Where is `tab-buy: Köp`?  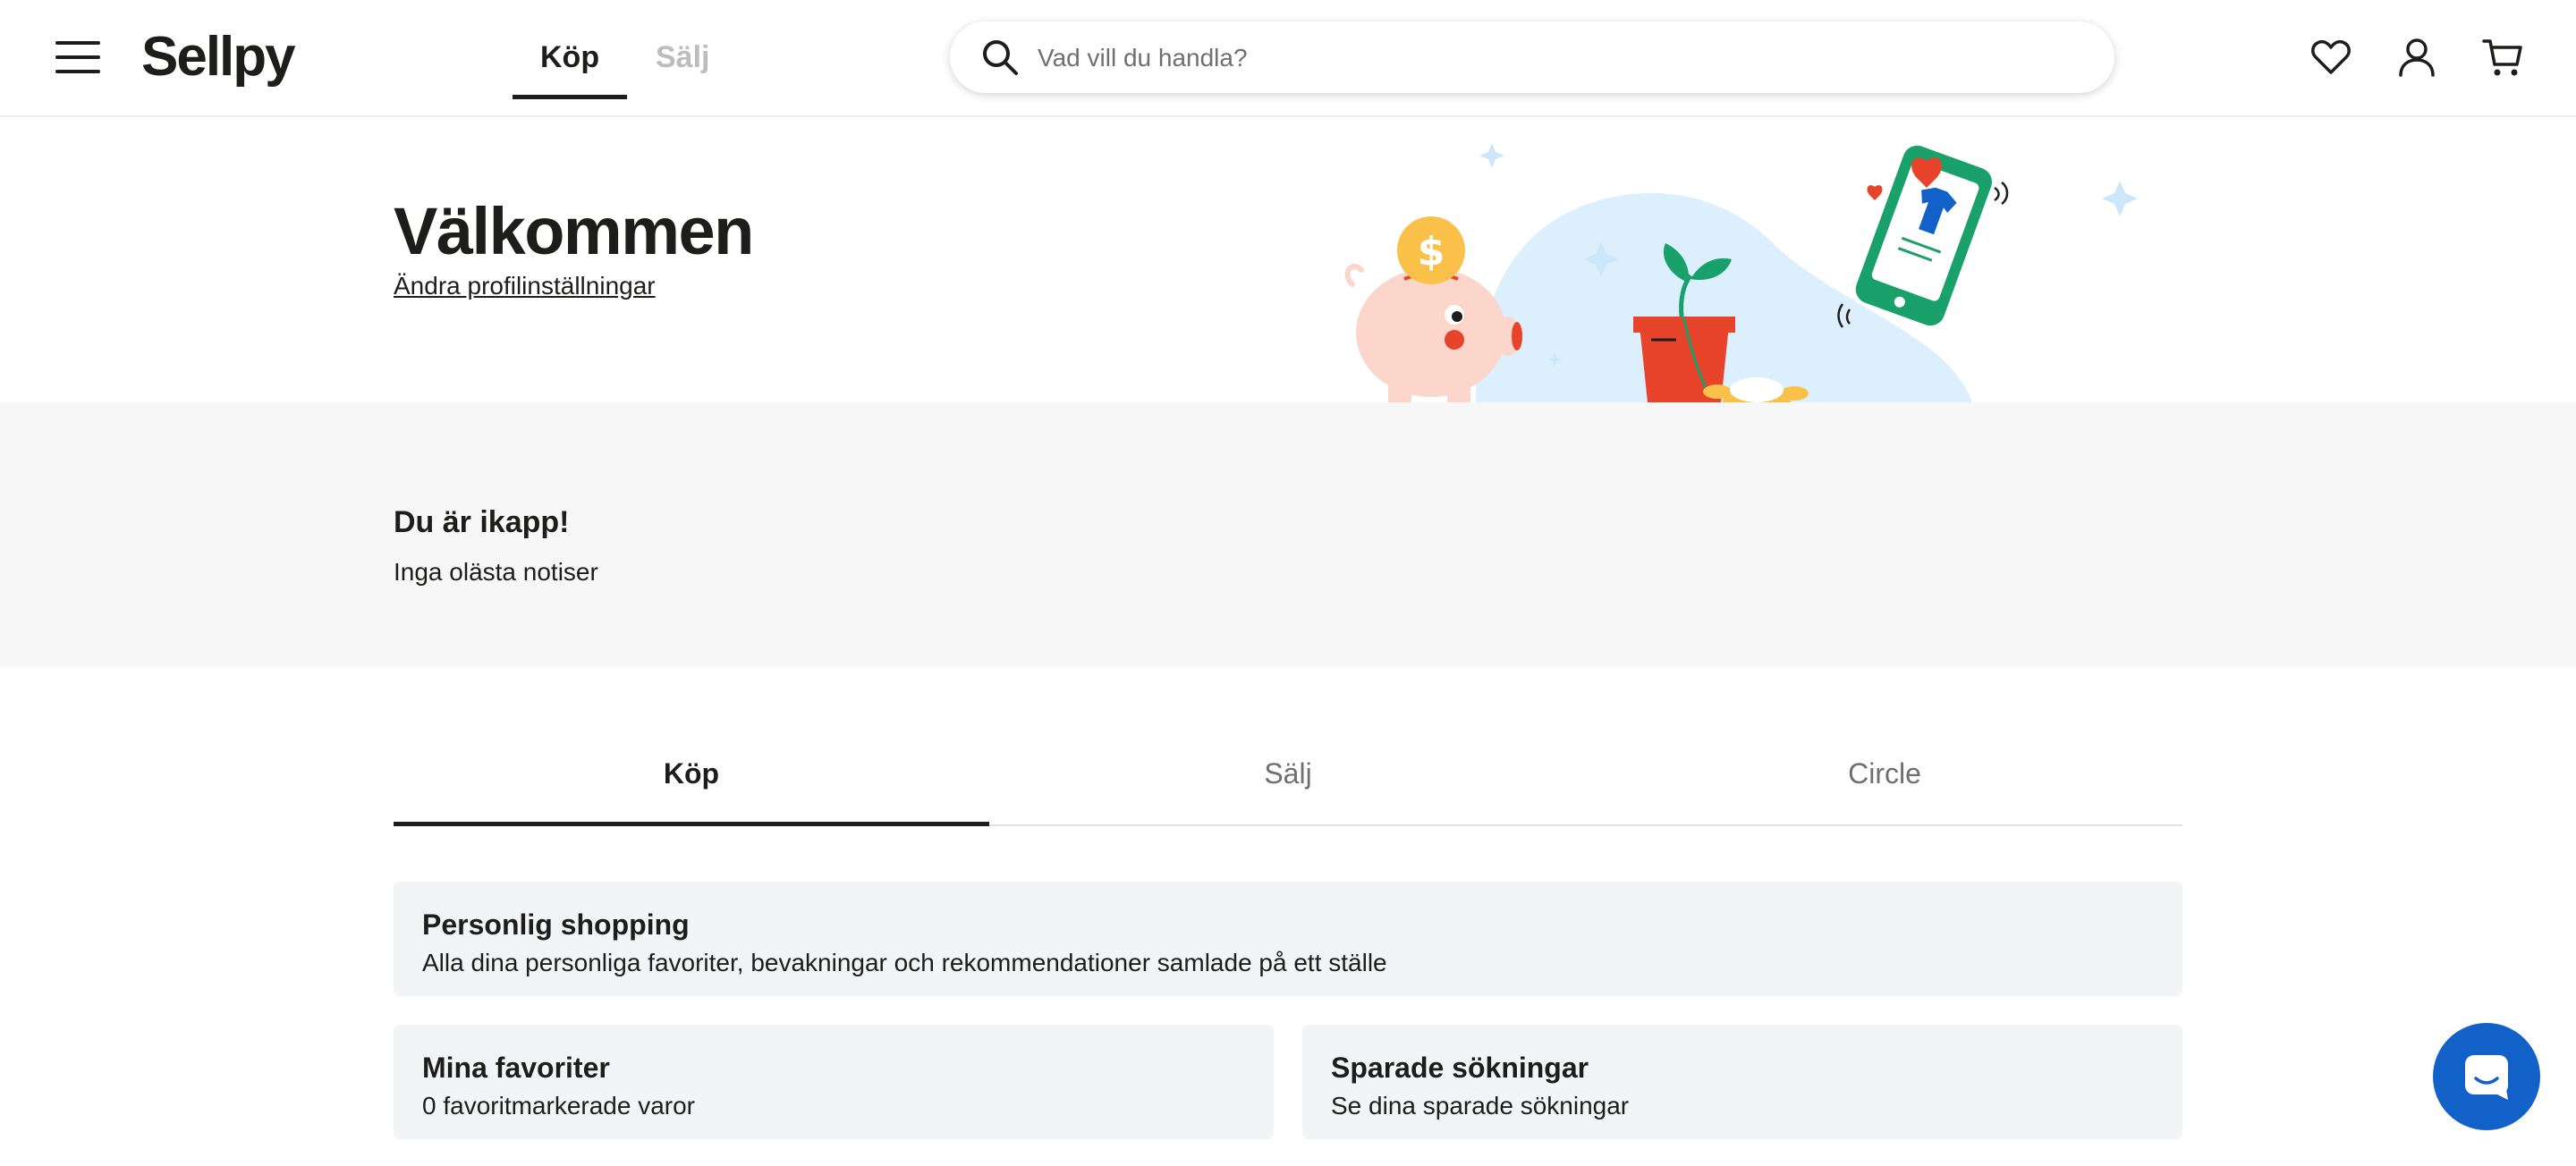 tab-buy: Köp is located at coordinates (691, 782).